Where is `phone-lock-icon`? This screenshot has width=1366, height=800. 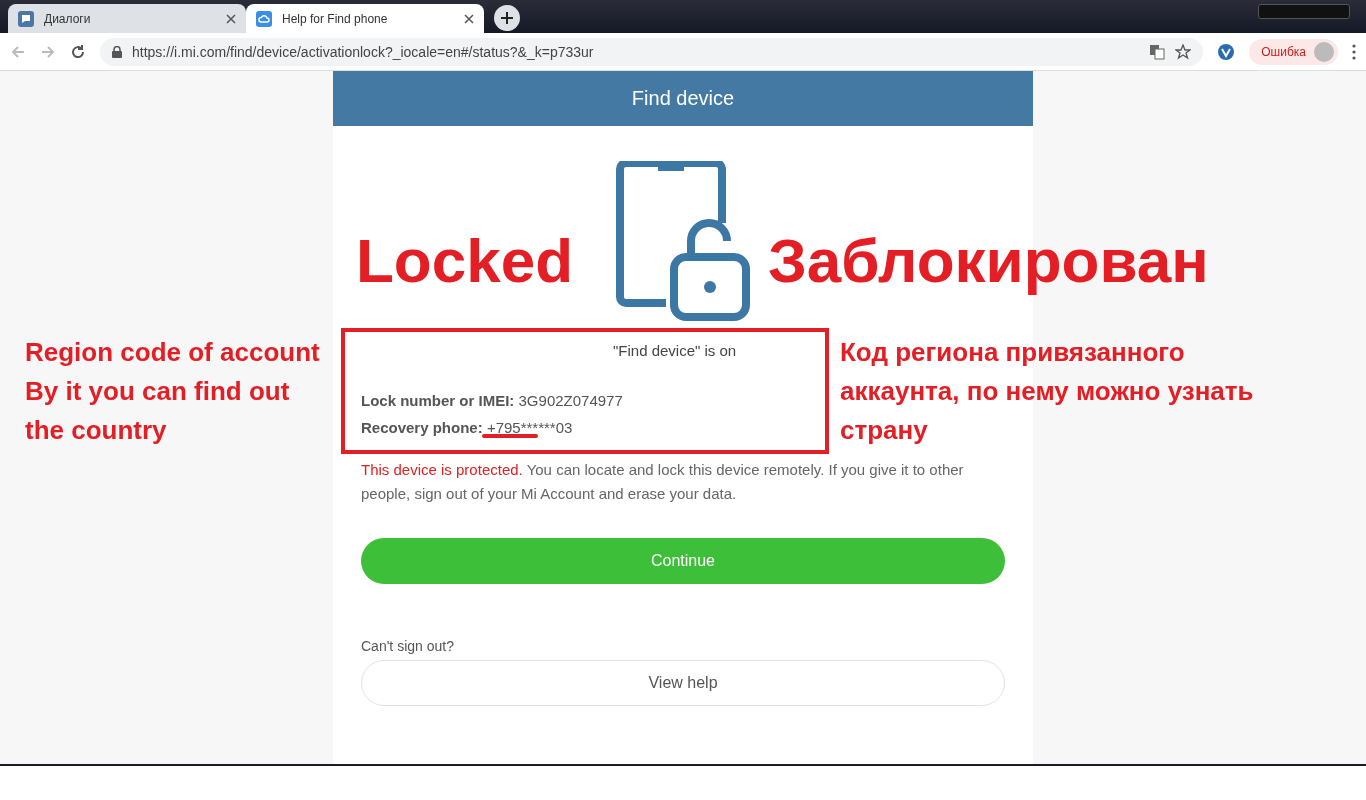
phone-lock-icon is located at coordinates (683, 241).